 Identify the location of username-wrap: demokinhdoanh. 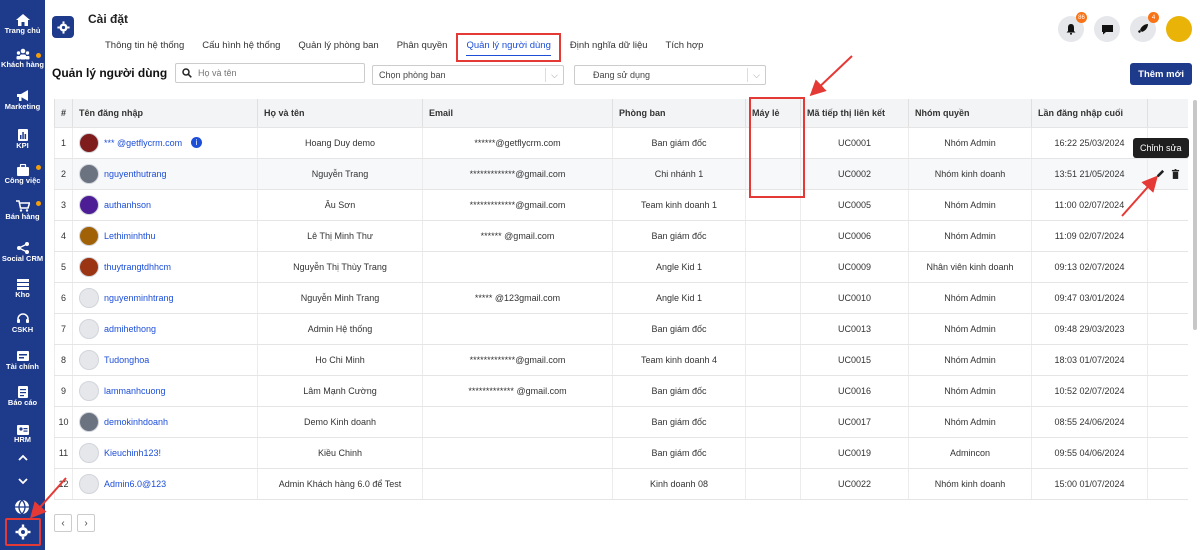
(168, 421).